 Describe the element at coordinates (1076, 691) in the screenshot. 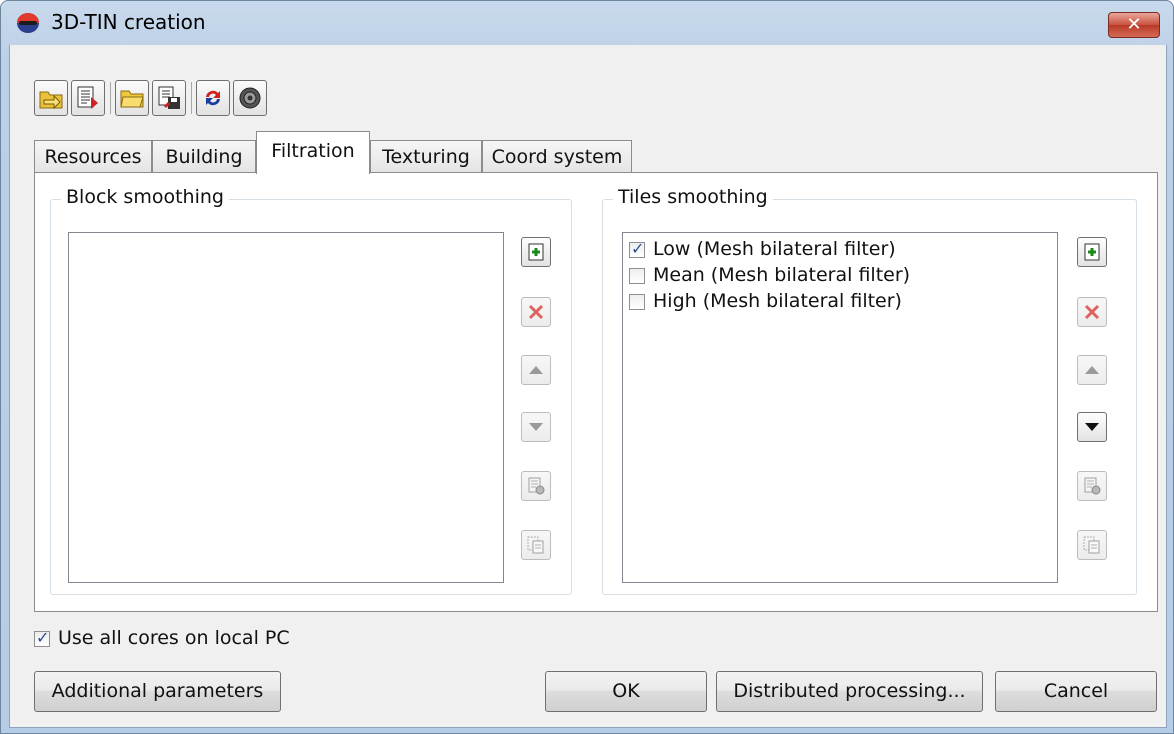

I see `cancel-button: Cancel` at that location.